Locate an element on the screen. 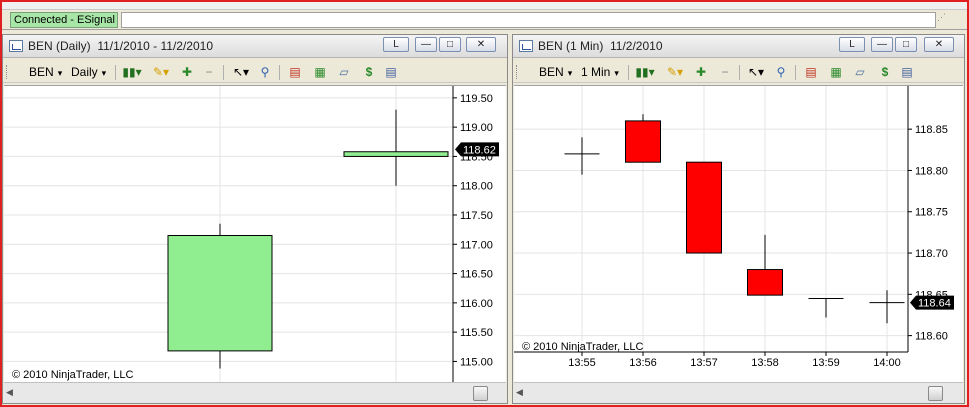  resize-grip-icon: ⋰ is located at coordinates (943, 19).